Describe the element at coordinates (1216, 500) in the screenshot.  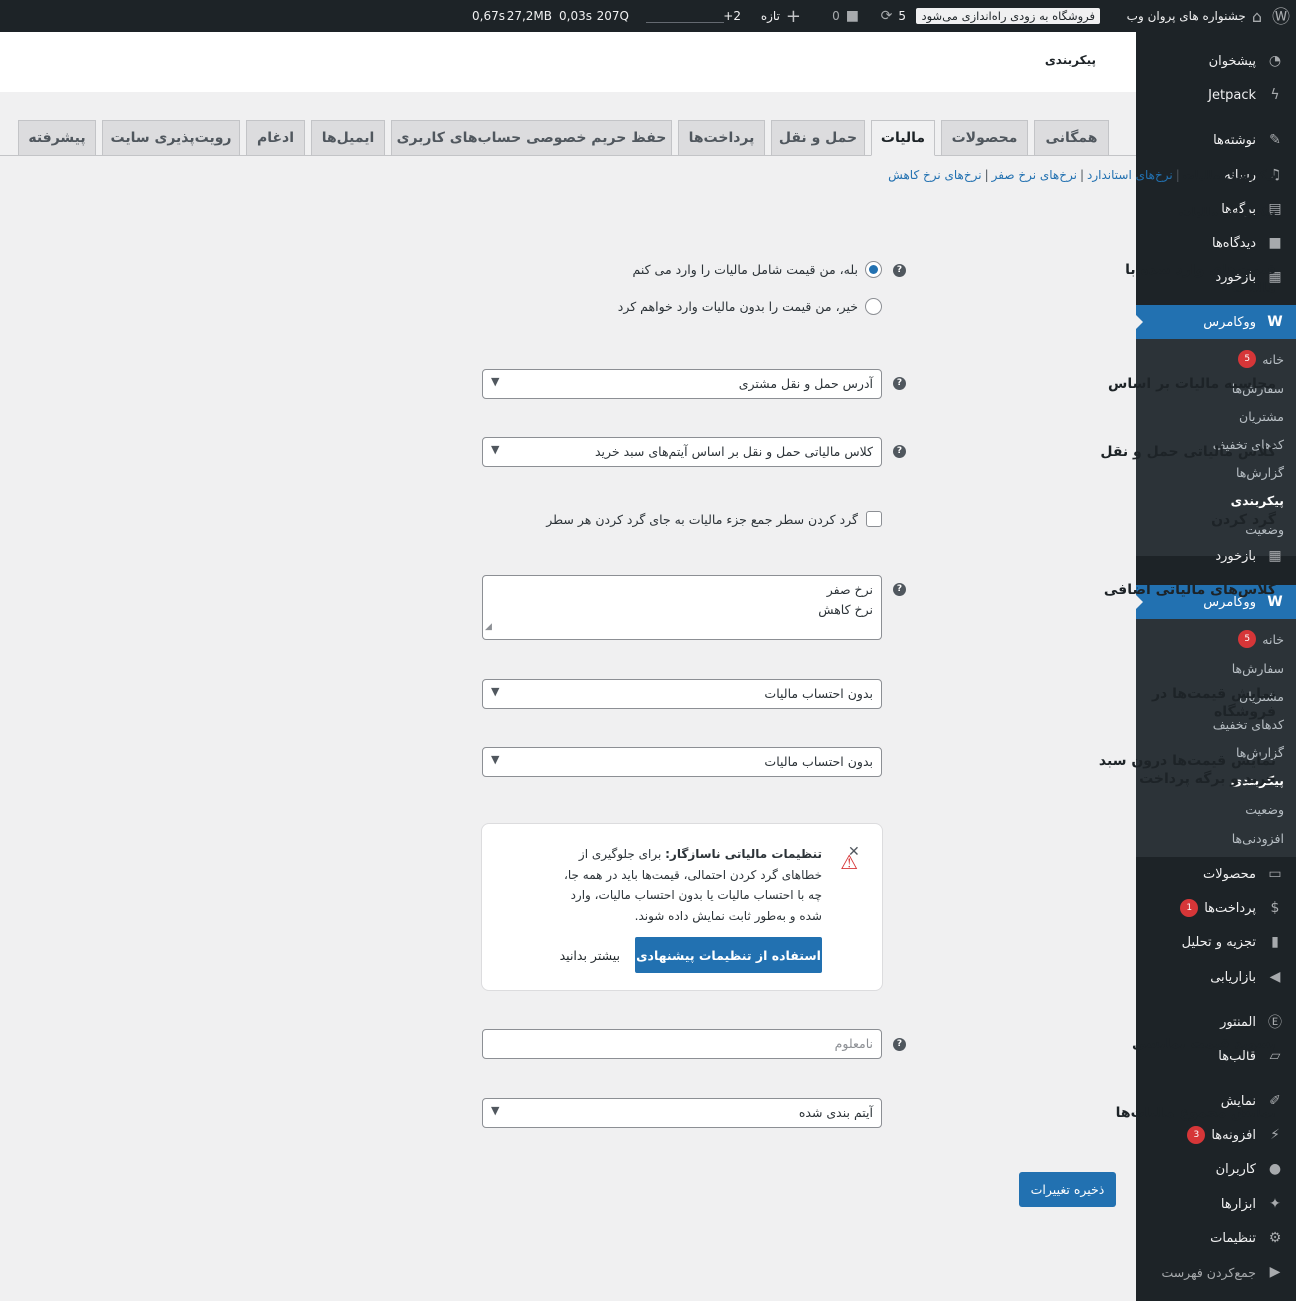
I see `submenu-settings: پیکربندی` at that location.